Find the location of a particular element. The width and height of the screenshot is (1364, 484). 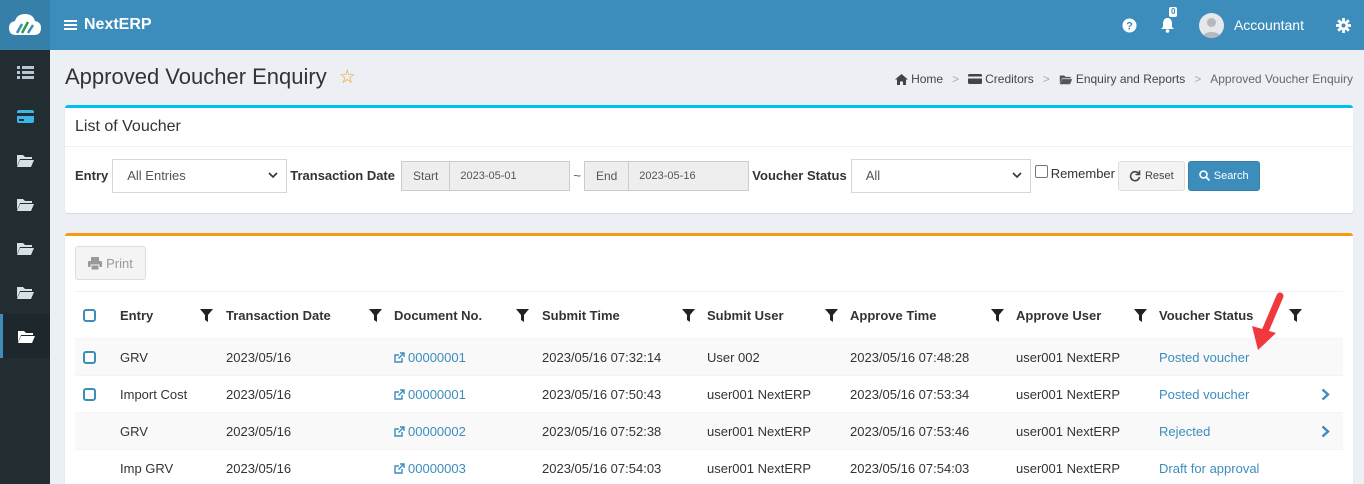

chevron-down-icon is located at coordinates (273, 175).